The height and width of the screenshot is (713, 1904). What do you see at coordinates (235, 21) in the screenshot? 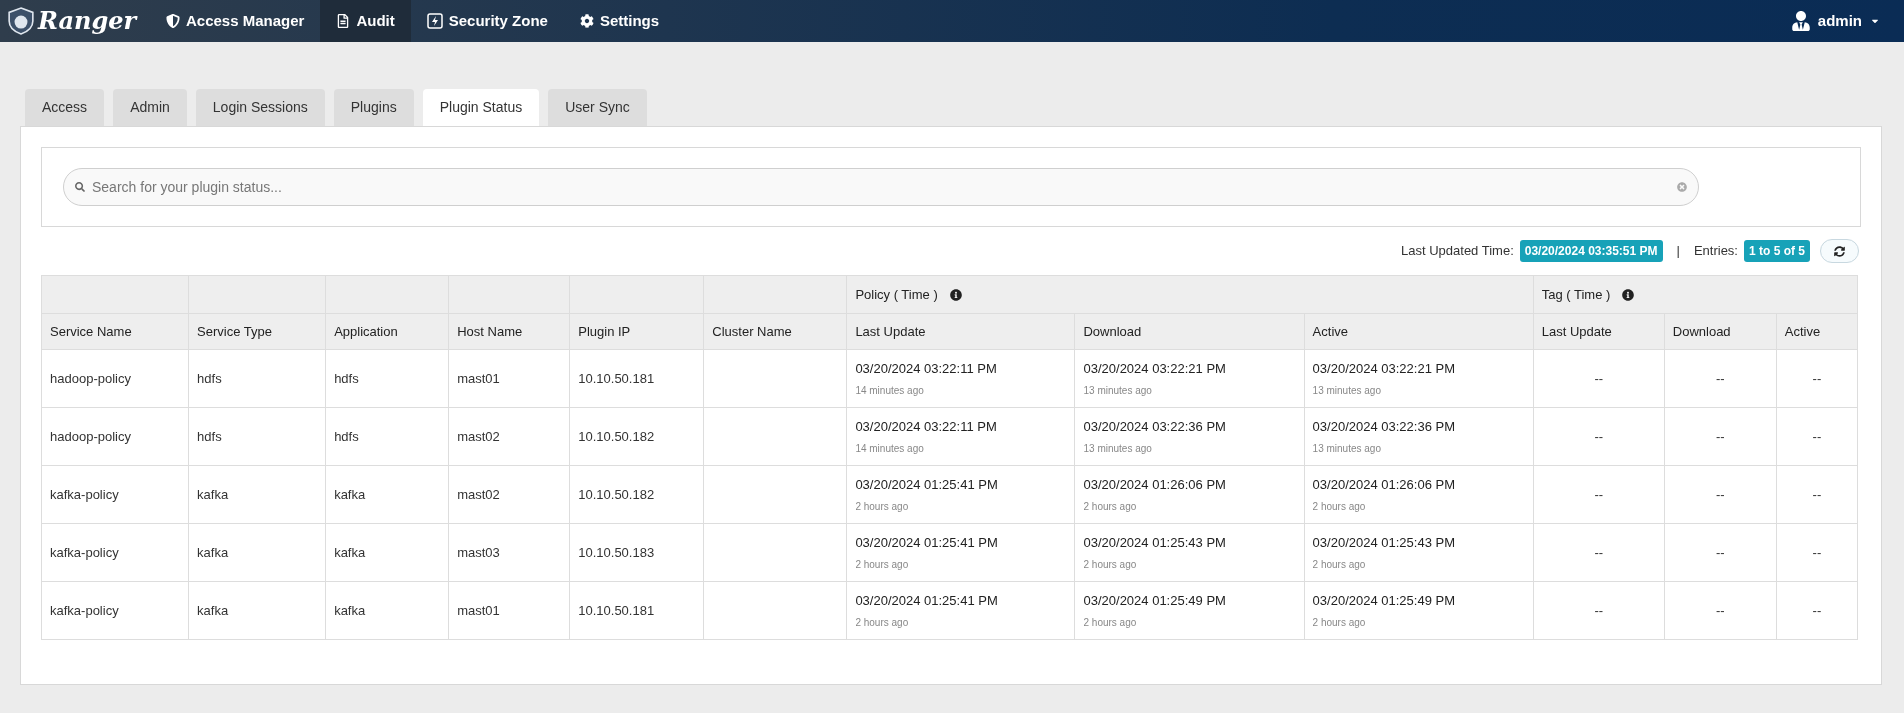
I see `nav-link: Access Manager` at bounding box center [235, 21].